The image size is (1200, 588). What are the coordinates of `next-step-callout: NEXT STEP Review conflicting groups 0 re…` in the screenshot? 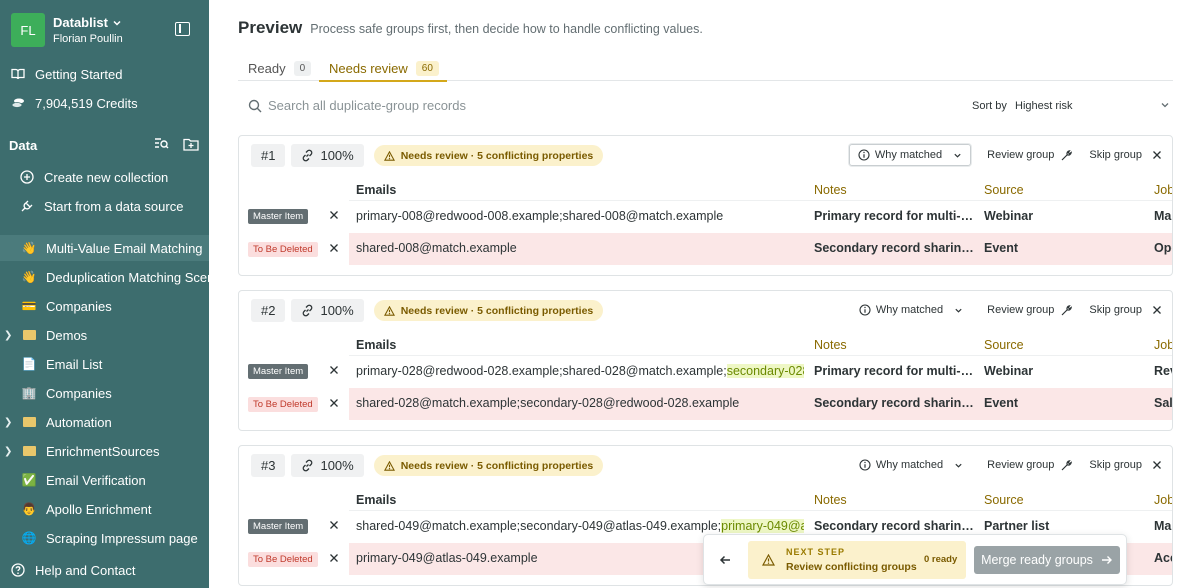 It's located at (857, 560).